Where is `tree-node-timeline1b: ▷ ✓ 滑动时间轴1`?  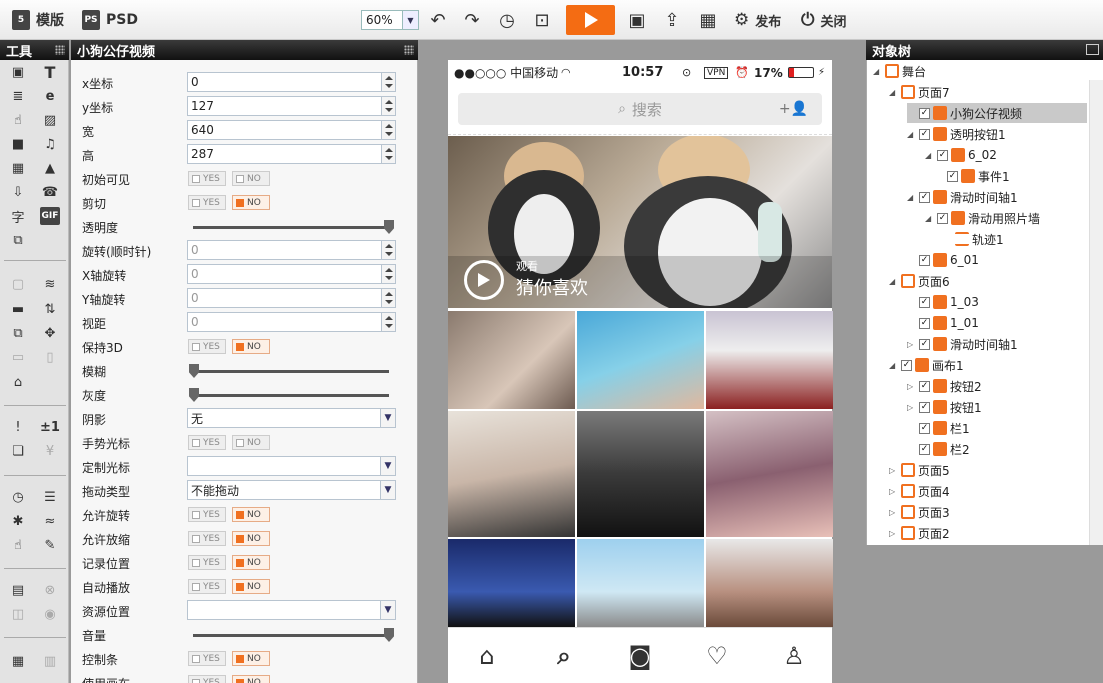 tree-node-timeline1b: ▷ ✓ 滑动时间轴1 is located at coordinates (962, 344).